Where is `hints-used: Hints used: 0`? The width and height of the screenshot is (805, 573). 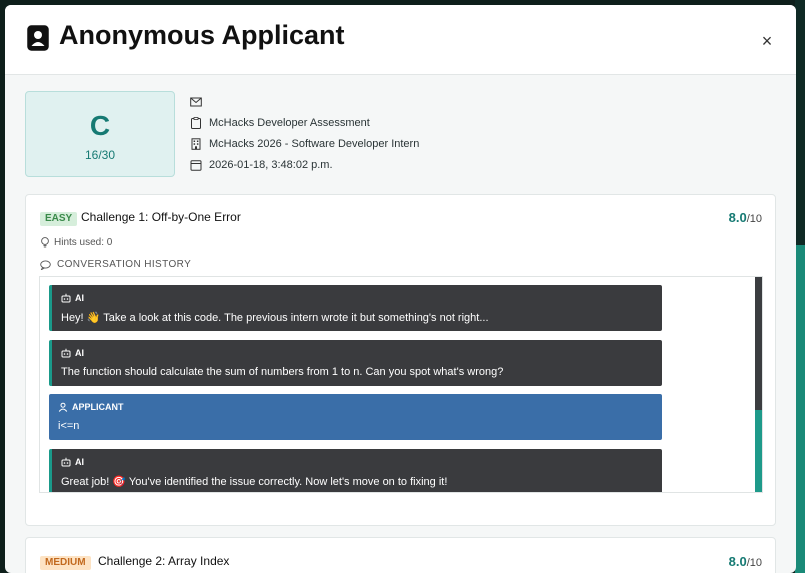
hints-used: Hints used: 0 is located at coordinates (76, 242).